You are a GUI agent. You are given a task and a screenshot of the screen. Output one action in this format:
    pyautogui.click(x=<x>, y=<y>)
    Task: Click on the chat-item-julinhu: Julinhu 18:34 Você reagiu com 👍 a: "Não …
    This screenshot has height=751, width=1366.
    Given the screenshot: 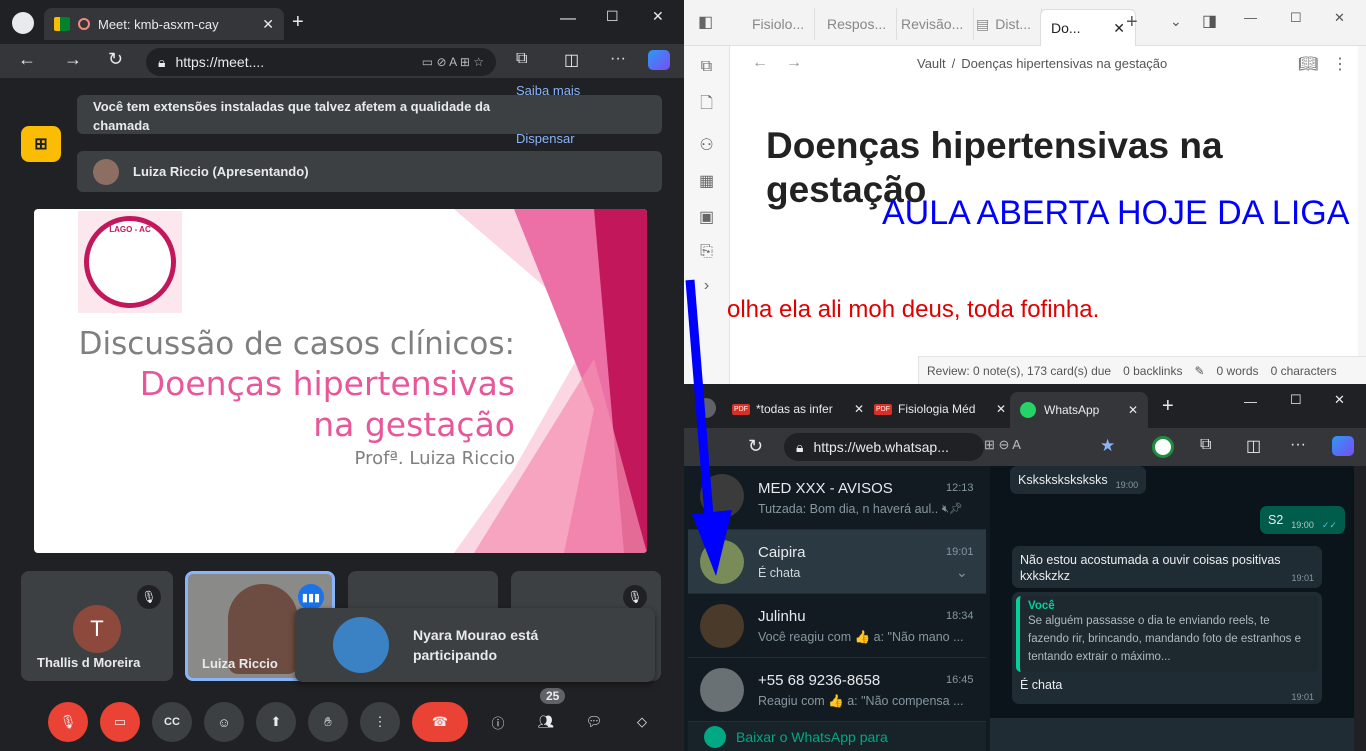 What is the action you would take?
    pyautogui.click(x=837, y=626)
    